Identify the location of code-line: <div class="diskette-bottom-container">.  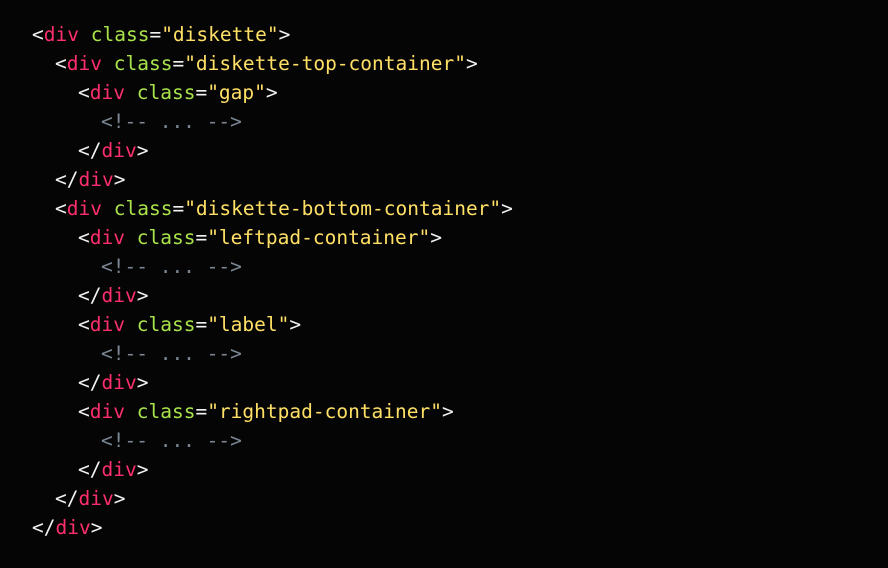
(460, 208).